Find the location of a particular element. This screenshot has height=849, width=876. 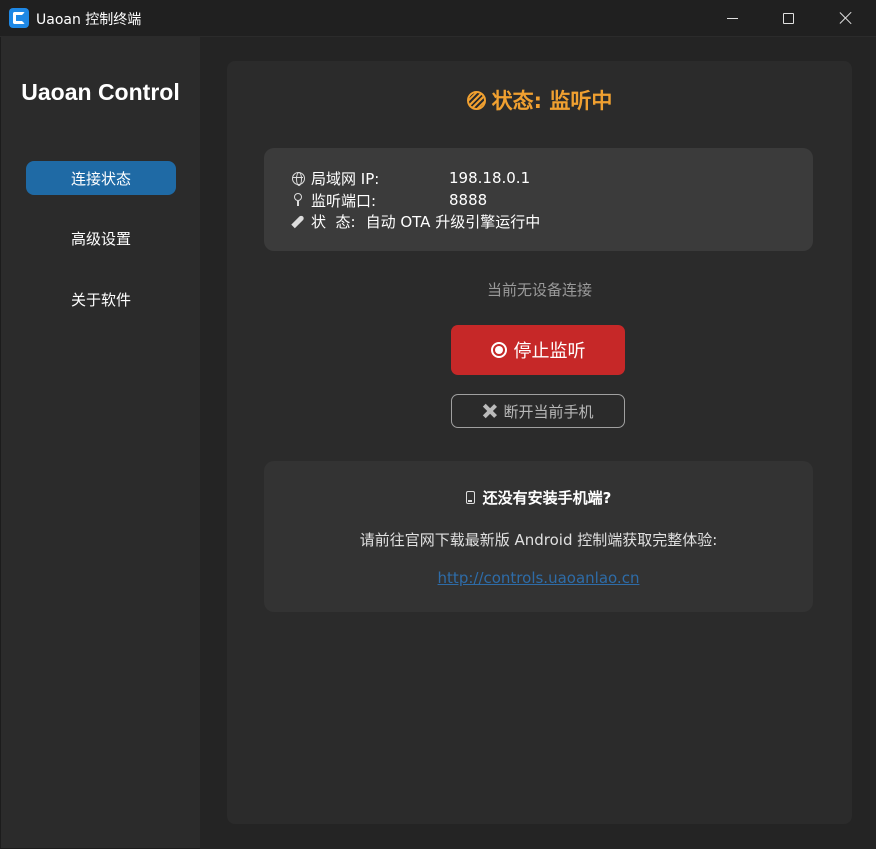

state-row: 状 态: 自动 OTA 升级引擎运行中 is located at coordinates (415, 221).